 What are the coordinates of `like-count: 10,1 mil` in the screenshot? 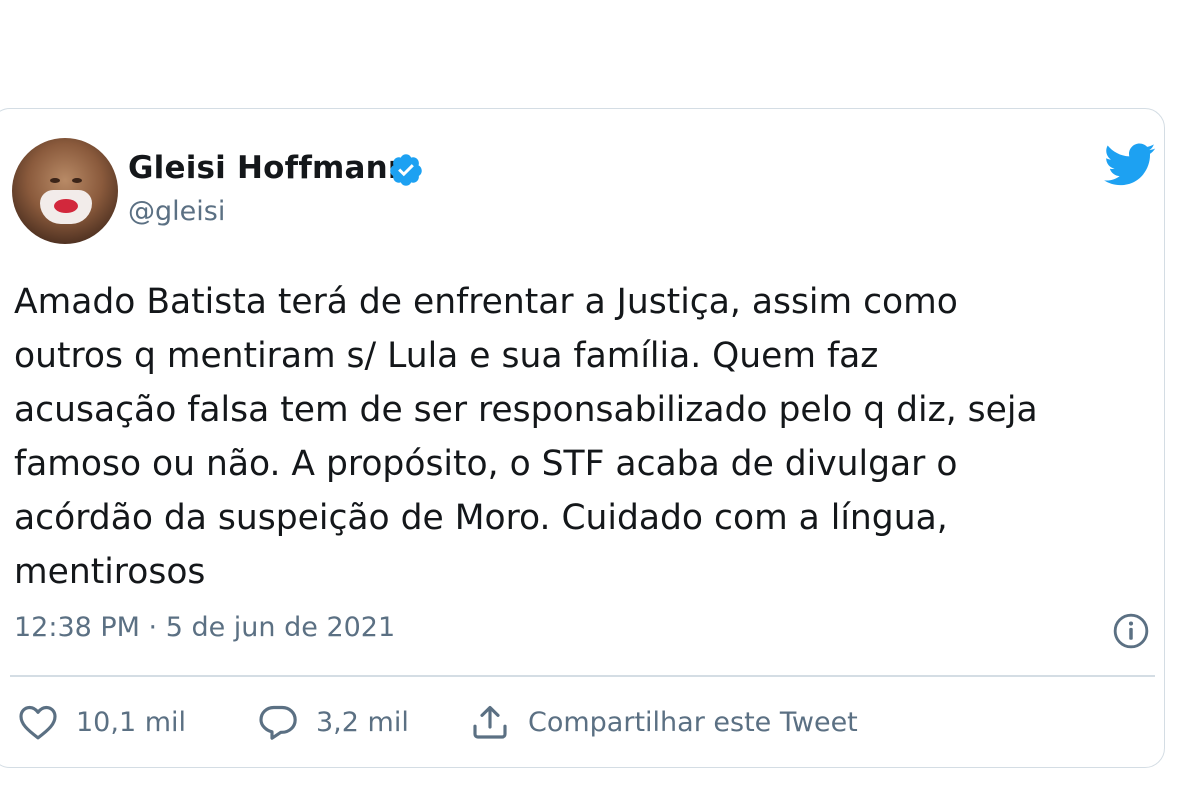 It's located at (131, 722).